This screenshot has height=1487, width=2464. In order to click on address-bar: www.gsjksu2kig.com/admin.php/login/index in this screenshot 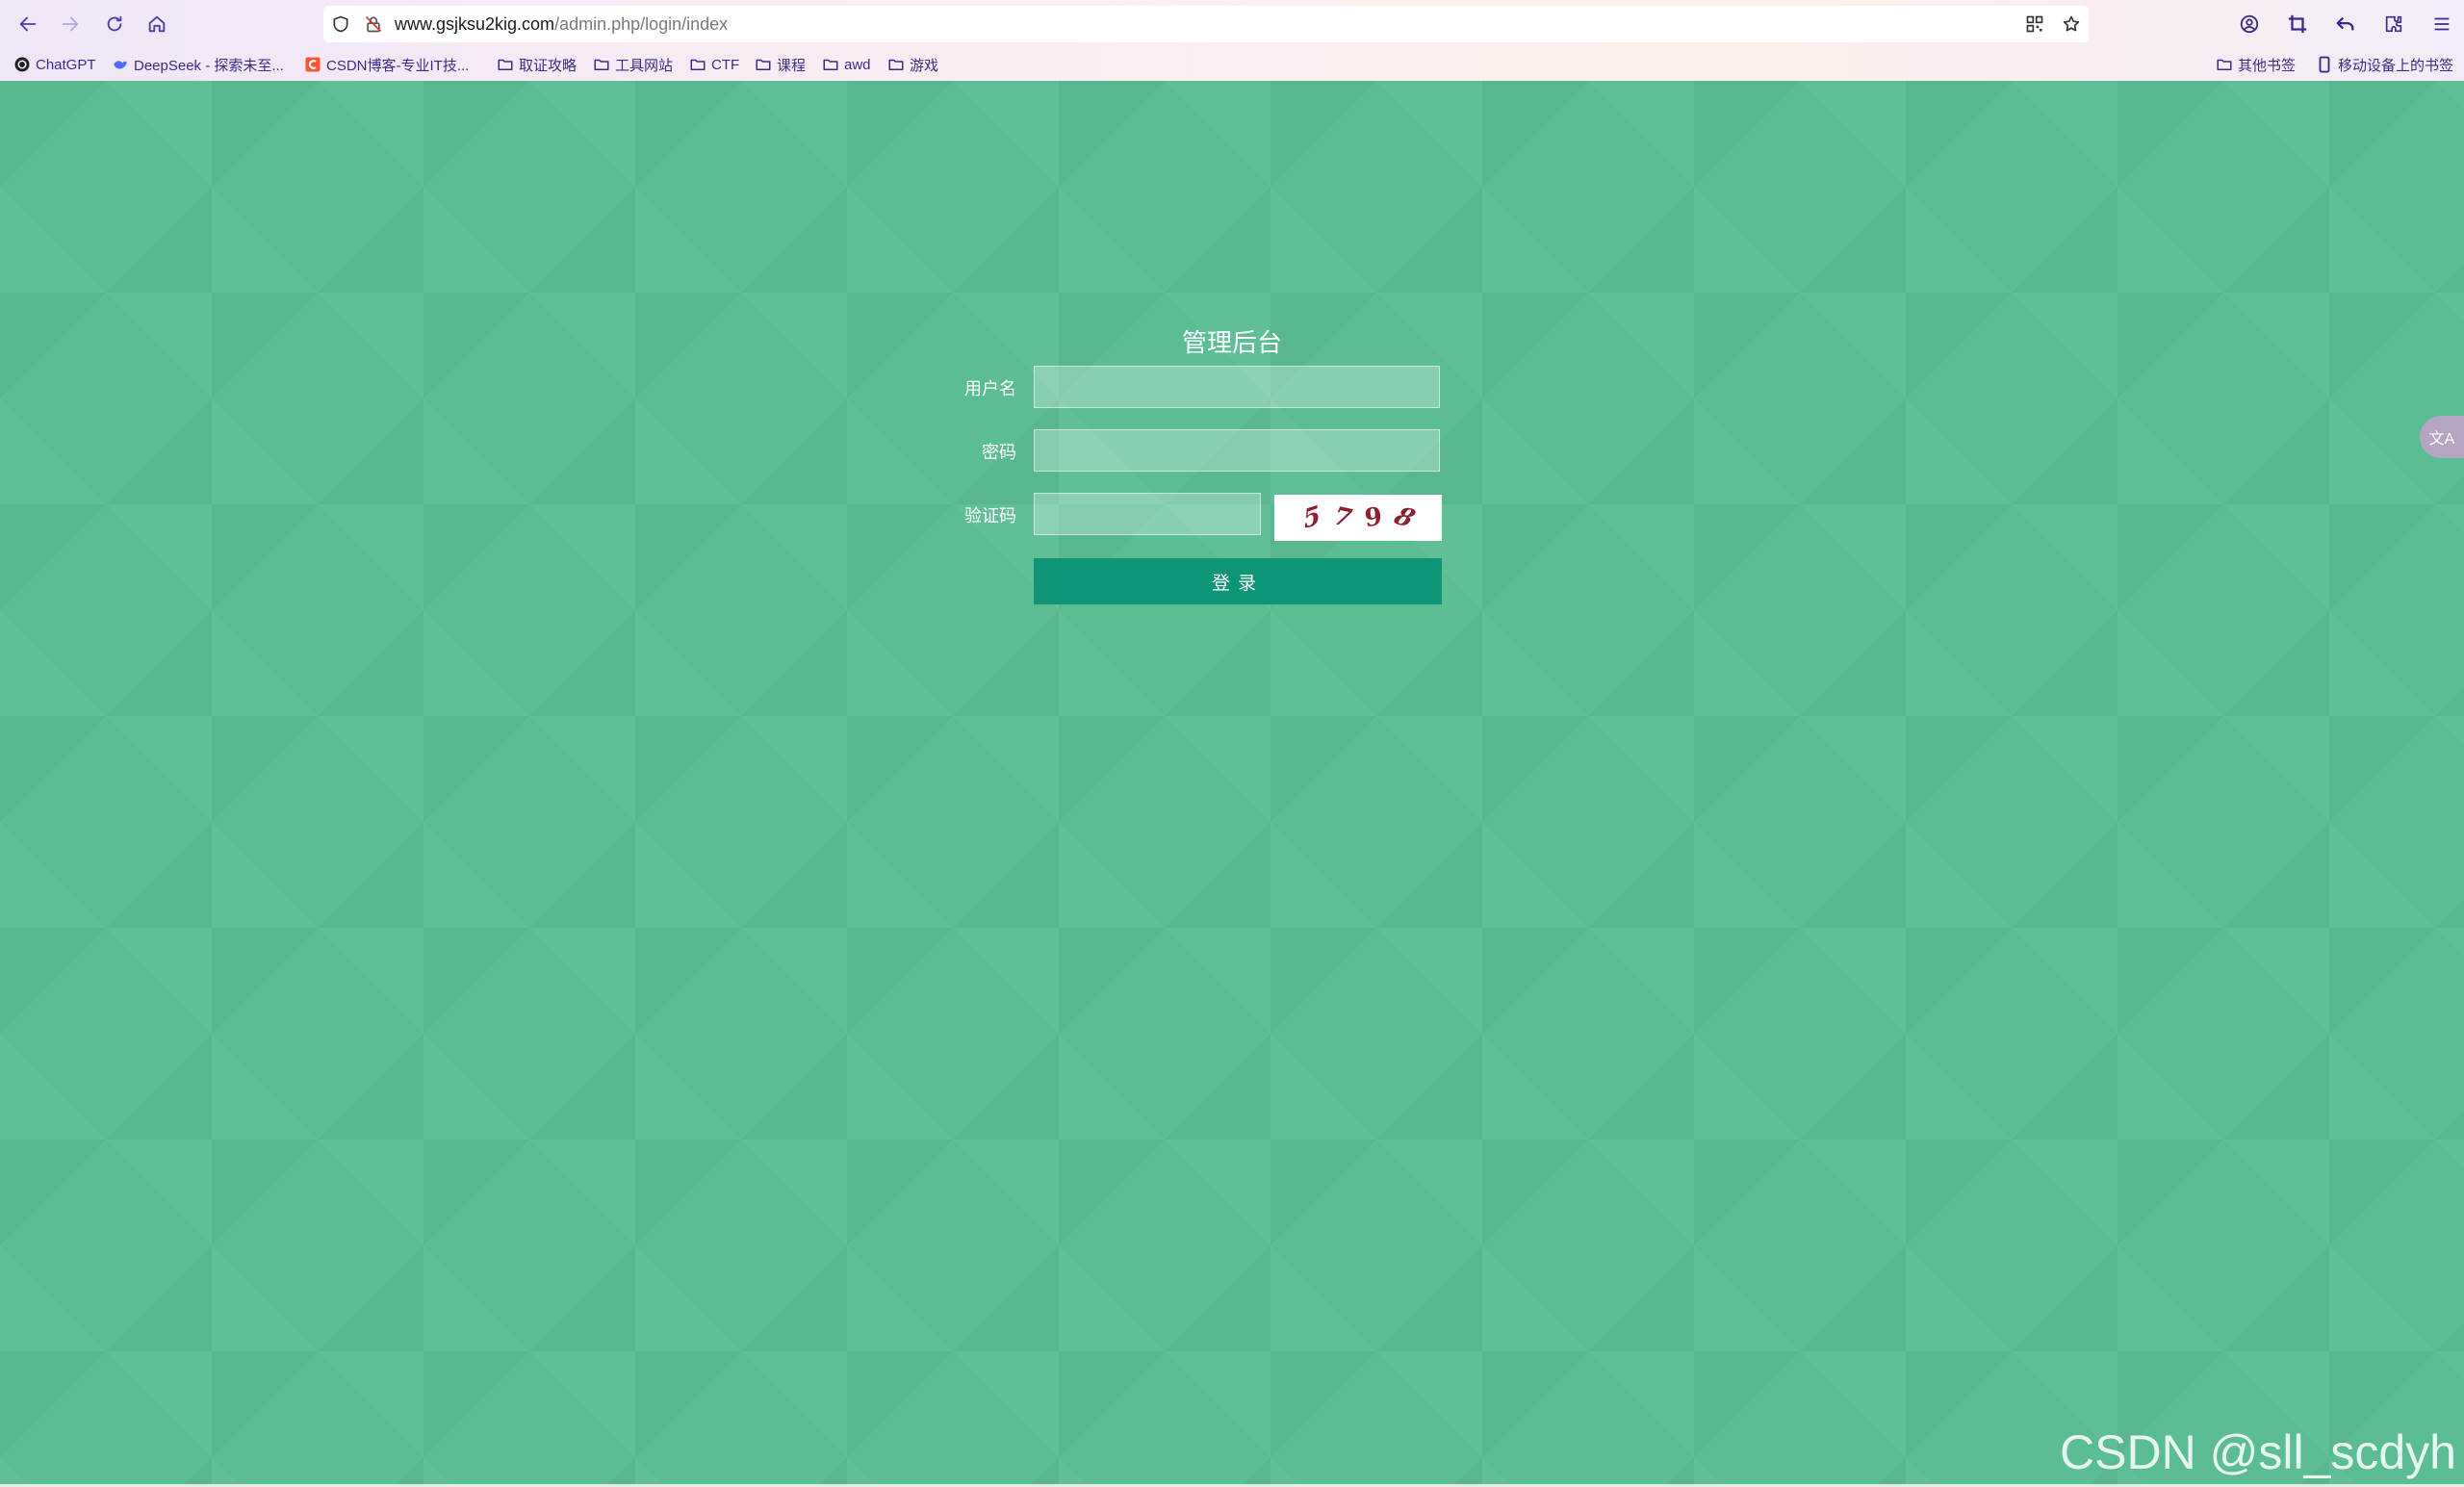, I will do `click(1206, 24)`.